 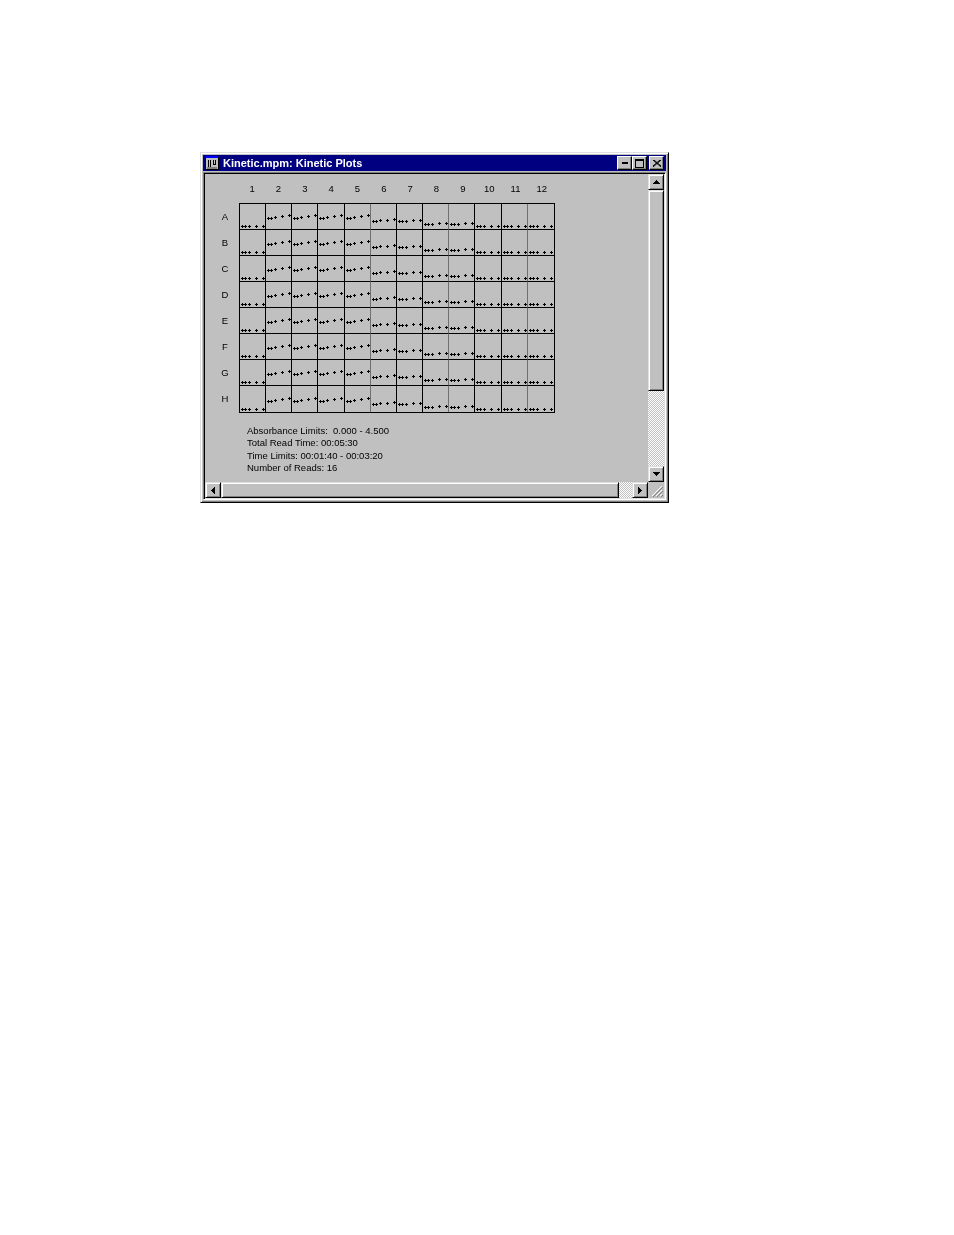 What do you see at coordinates (357, 189) in the screenshot?
I see `column-label: 5` at bounding box center [357, 189].